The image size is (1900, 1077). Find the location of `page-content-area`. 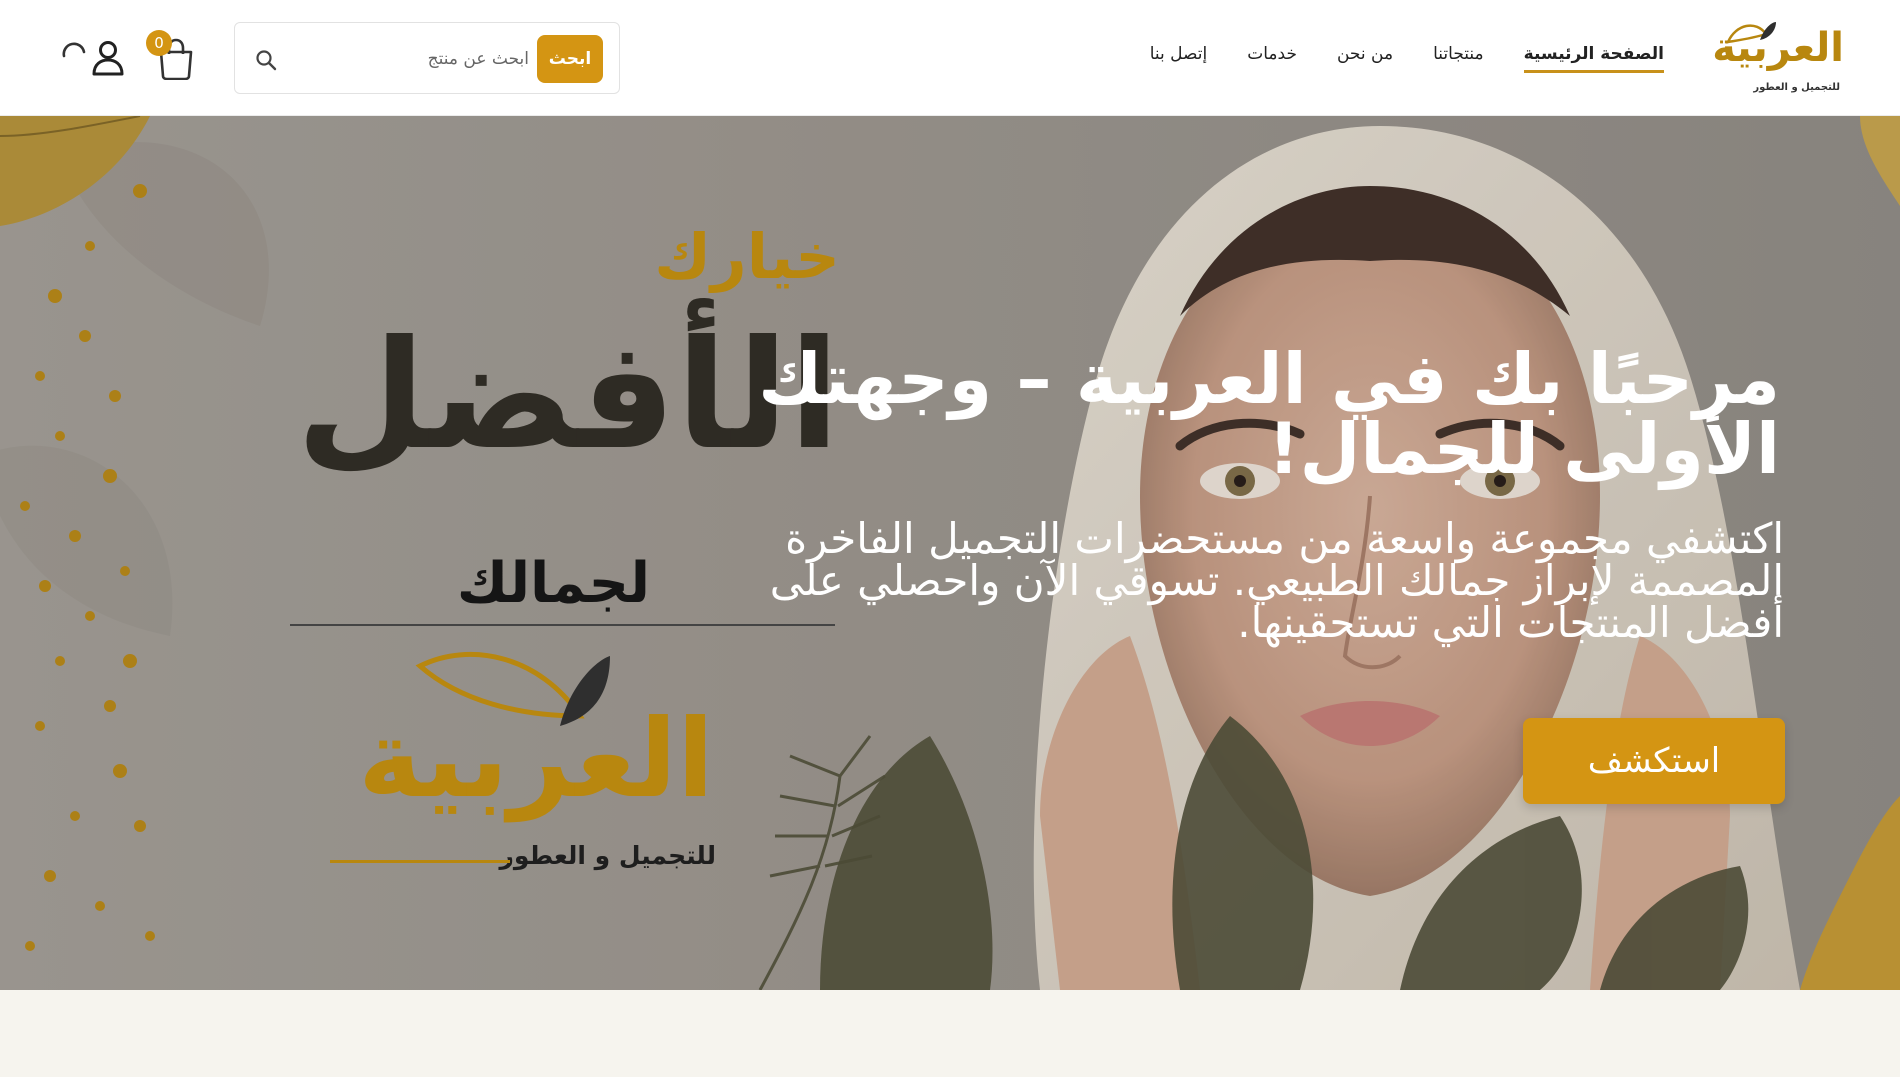

page-content-area is located at coordinates (950, 1033).